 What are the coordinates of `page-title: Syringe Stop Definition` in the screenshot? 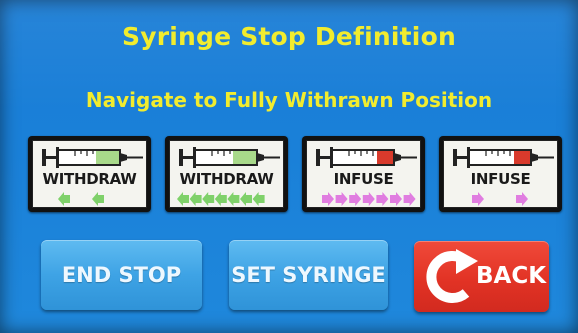 It's located at (289, 36).